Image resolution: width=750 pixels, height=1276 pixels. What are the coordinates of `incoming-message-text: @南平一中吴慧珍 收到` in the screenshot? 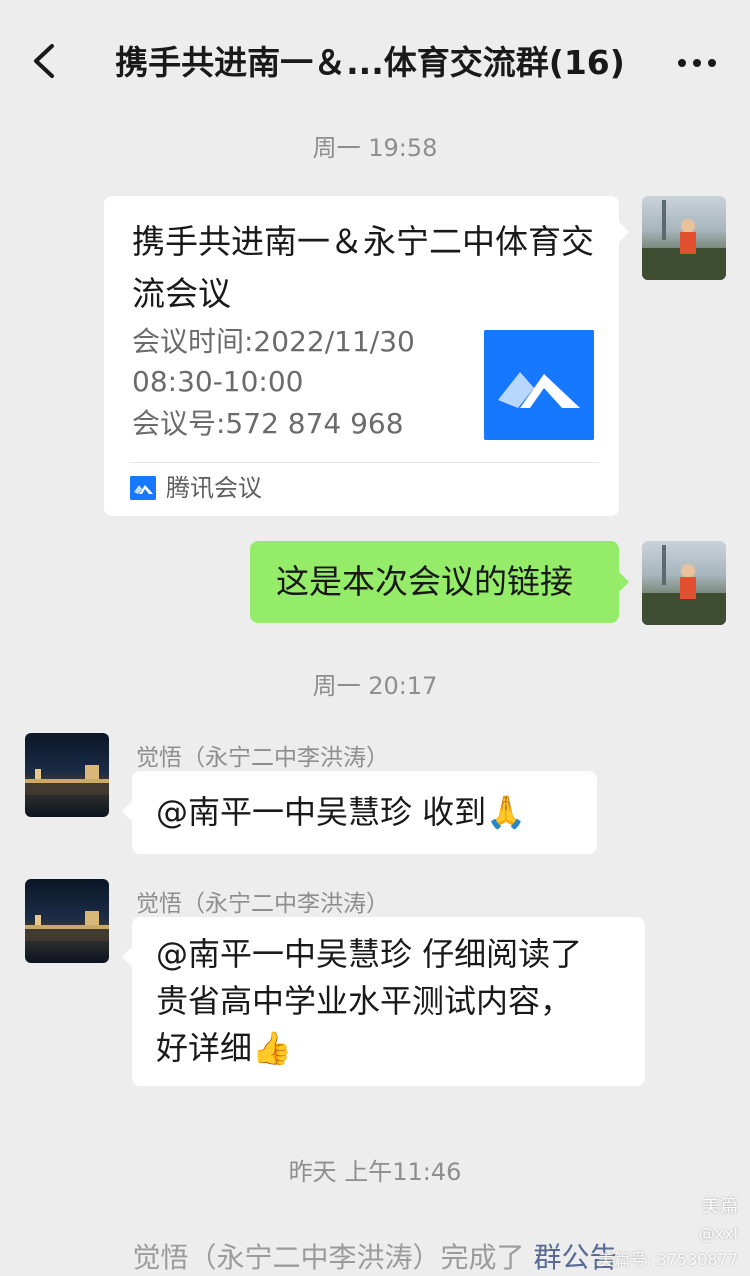 It's located at (321, 812).